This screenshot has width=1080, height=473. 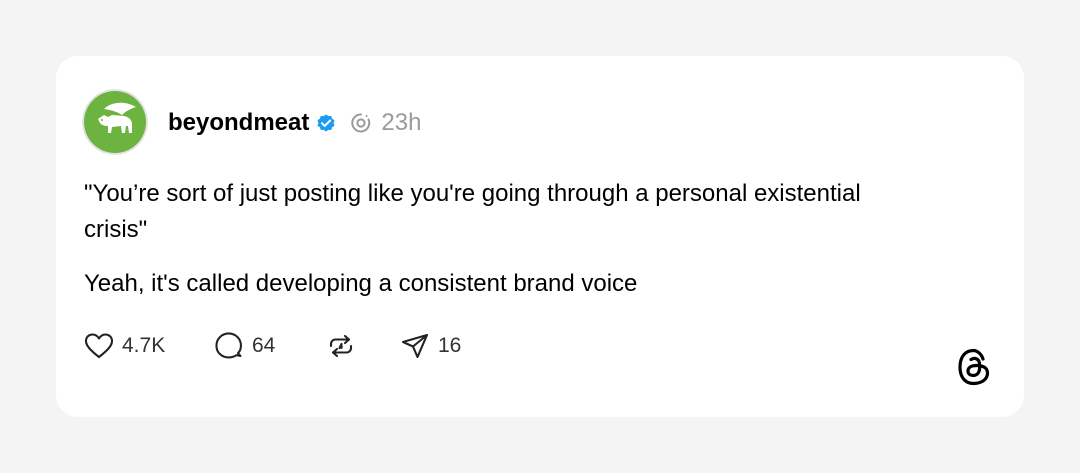 I want to click on heart-icon, so click(x=99, y=346).